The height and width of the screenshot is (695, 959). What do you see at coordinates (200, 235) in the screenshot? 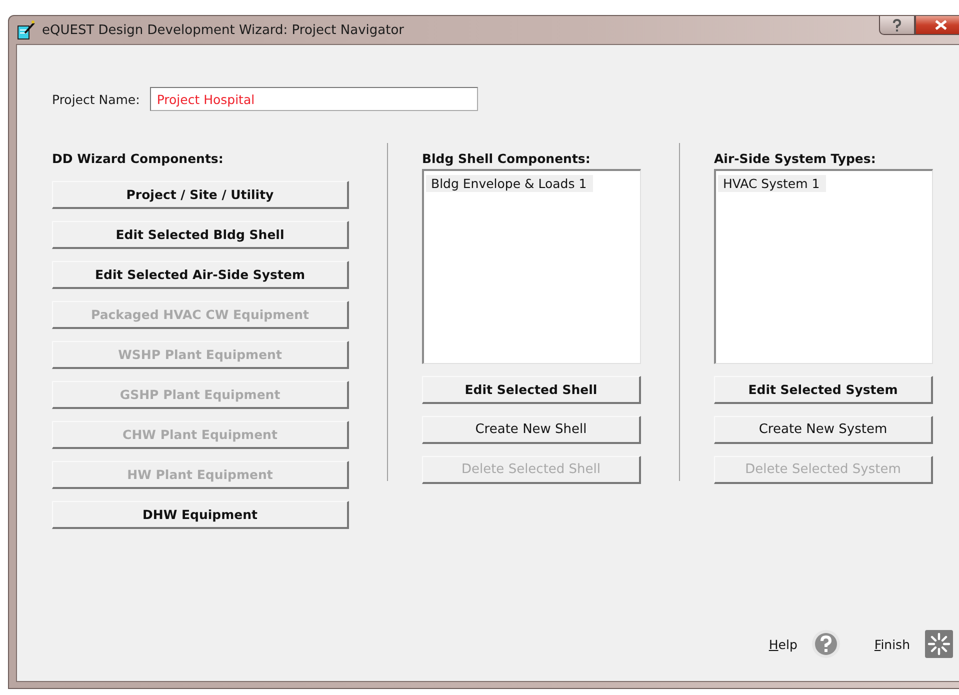
I see `wizard-component-button: Edit Selected Bldg Shell` at bounding box center [200, 235].